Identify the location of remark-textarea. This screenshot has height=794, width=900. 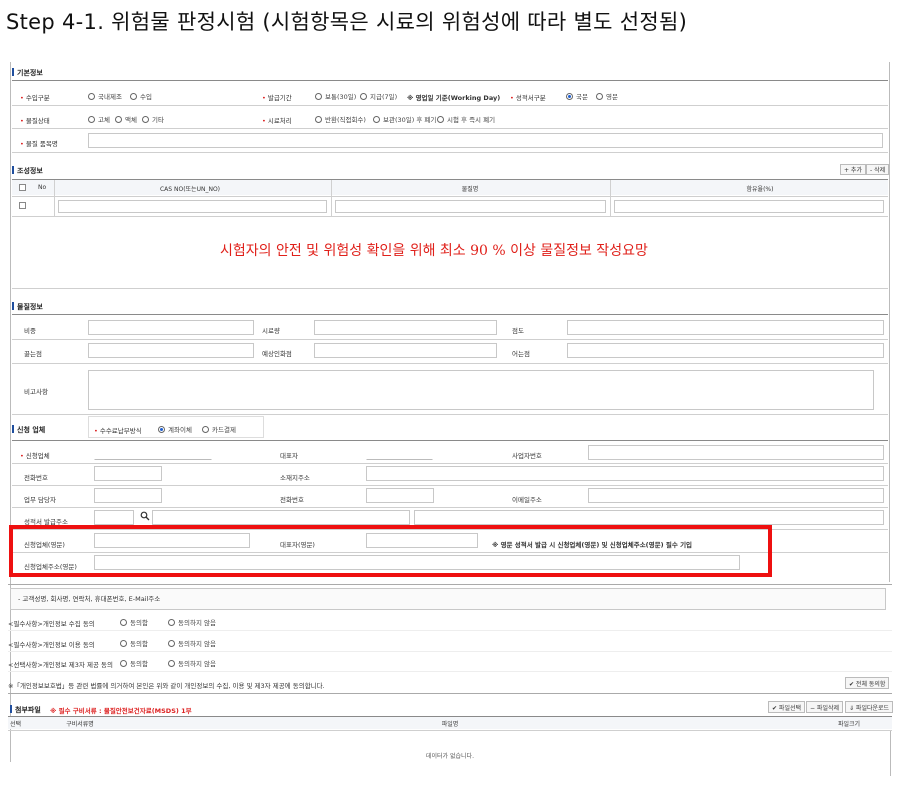
(481, 390).